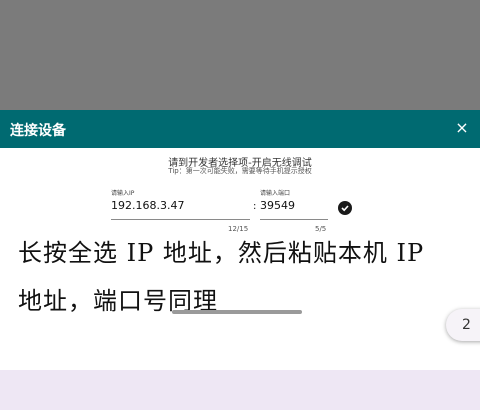 This screenshot has height=410, width=480. What do you see at coordinates (294, 219) in the screenshot?
I see `port-underline` at bounding box center [294, 219].